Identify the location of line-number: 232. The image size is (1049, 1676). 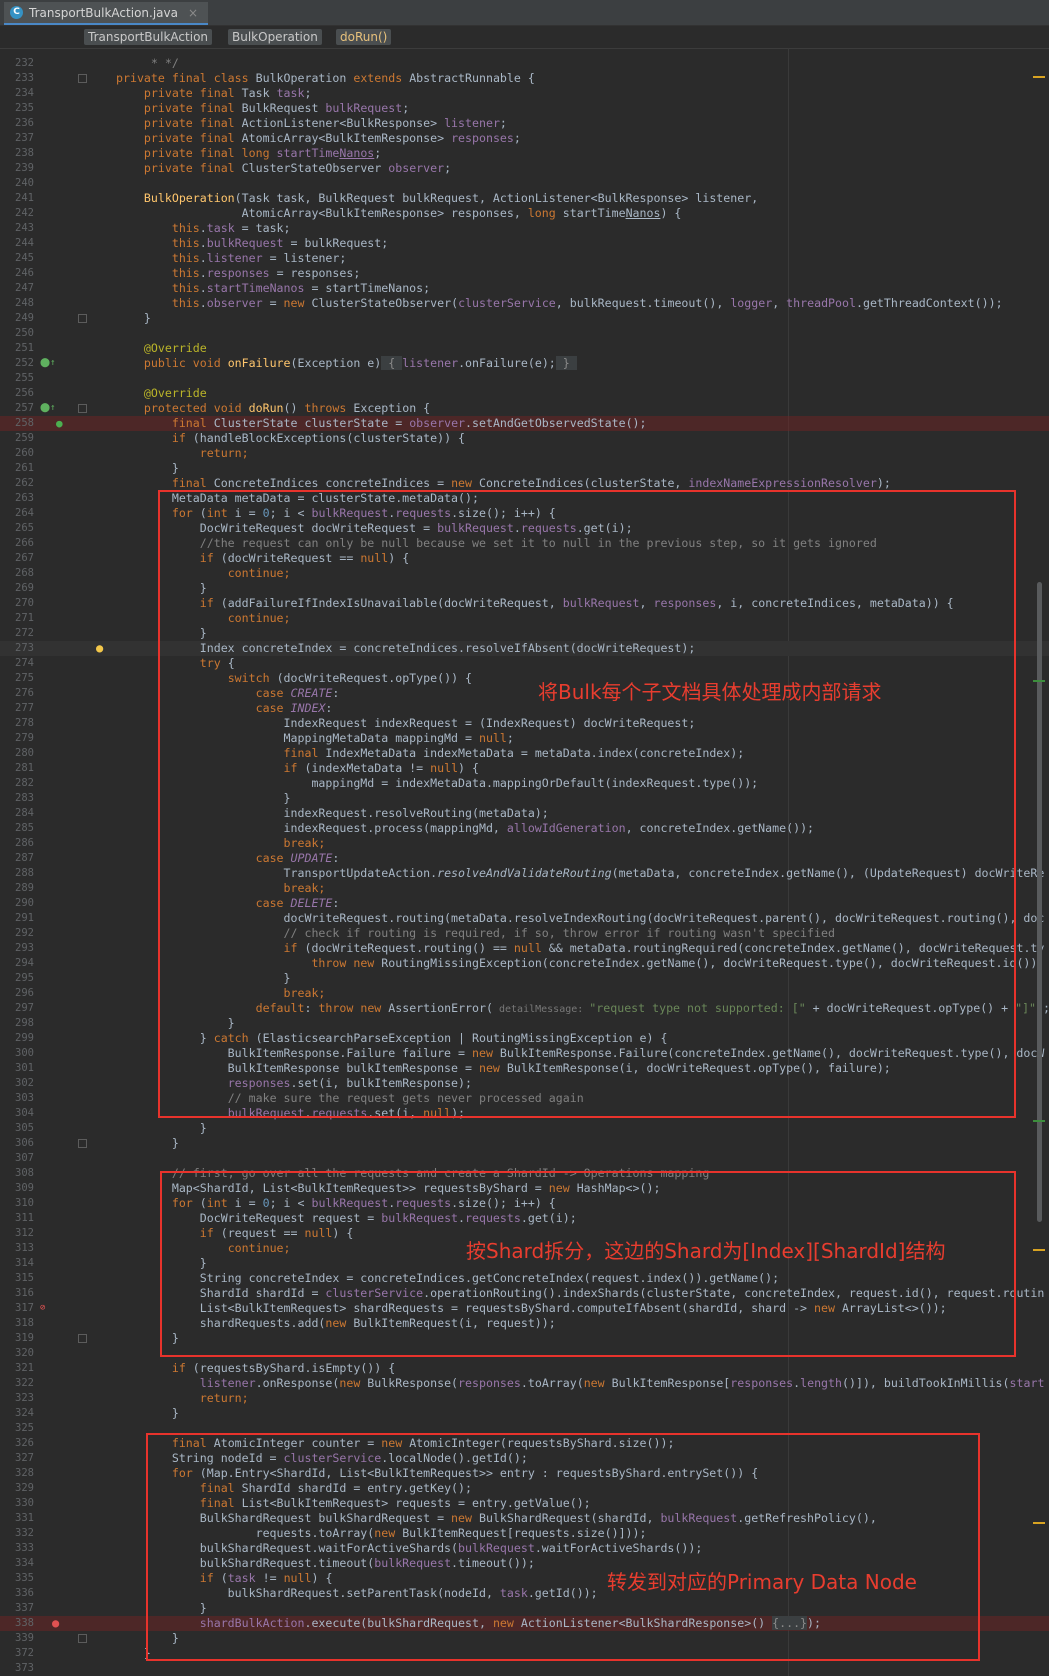
(24, 63).